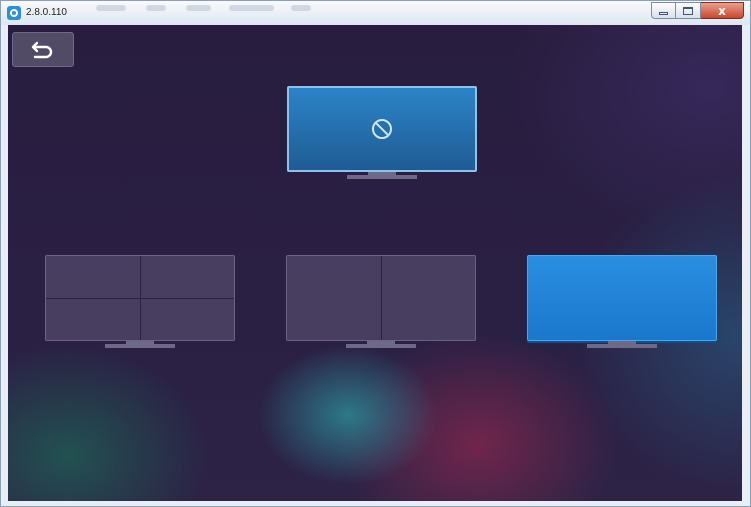 The width and height of the screenshot is (751, 507). What do you see at coordinates (622, 298) in the screenshot?
I see `single-layout-screen` at bounding box center [622, 298].